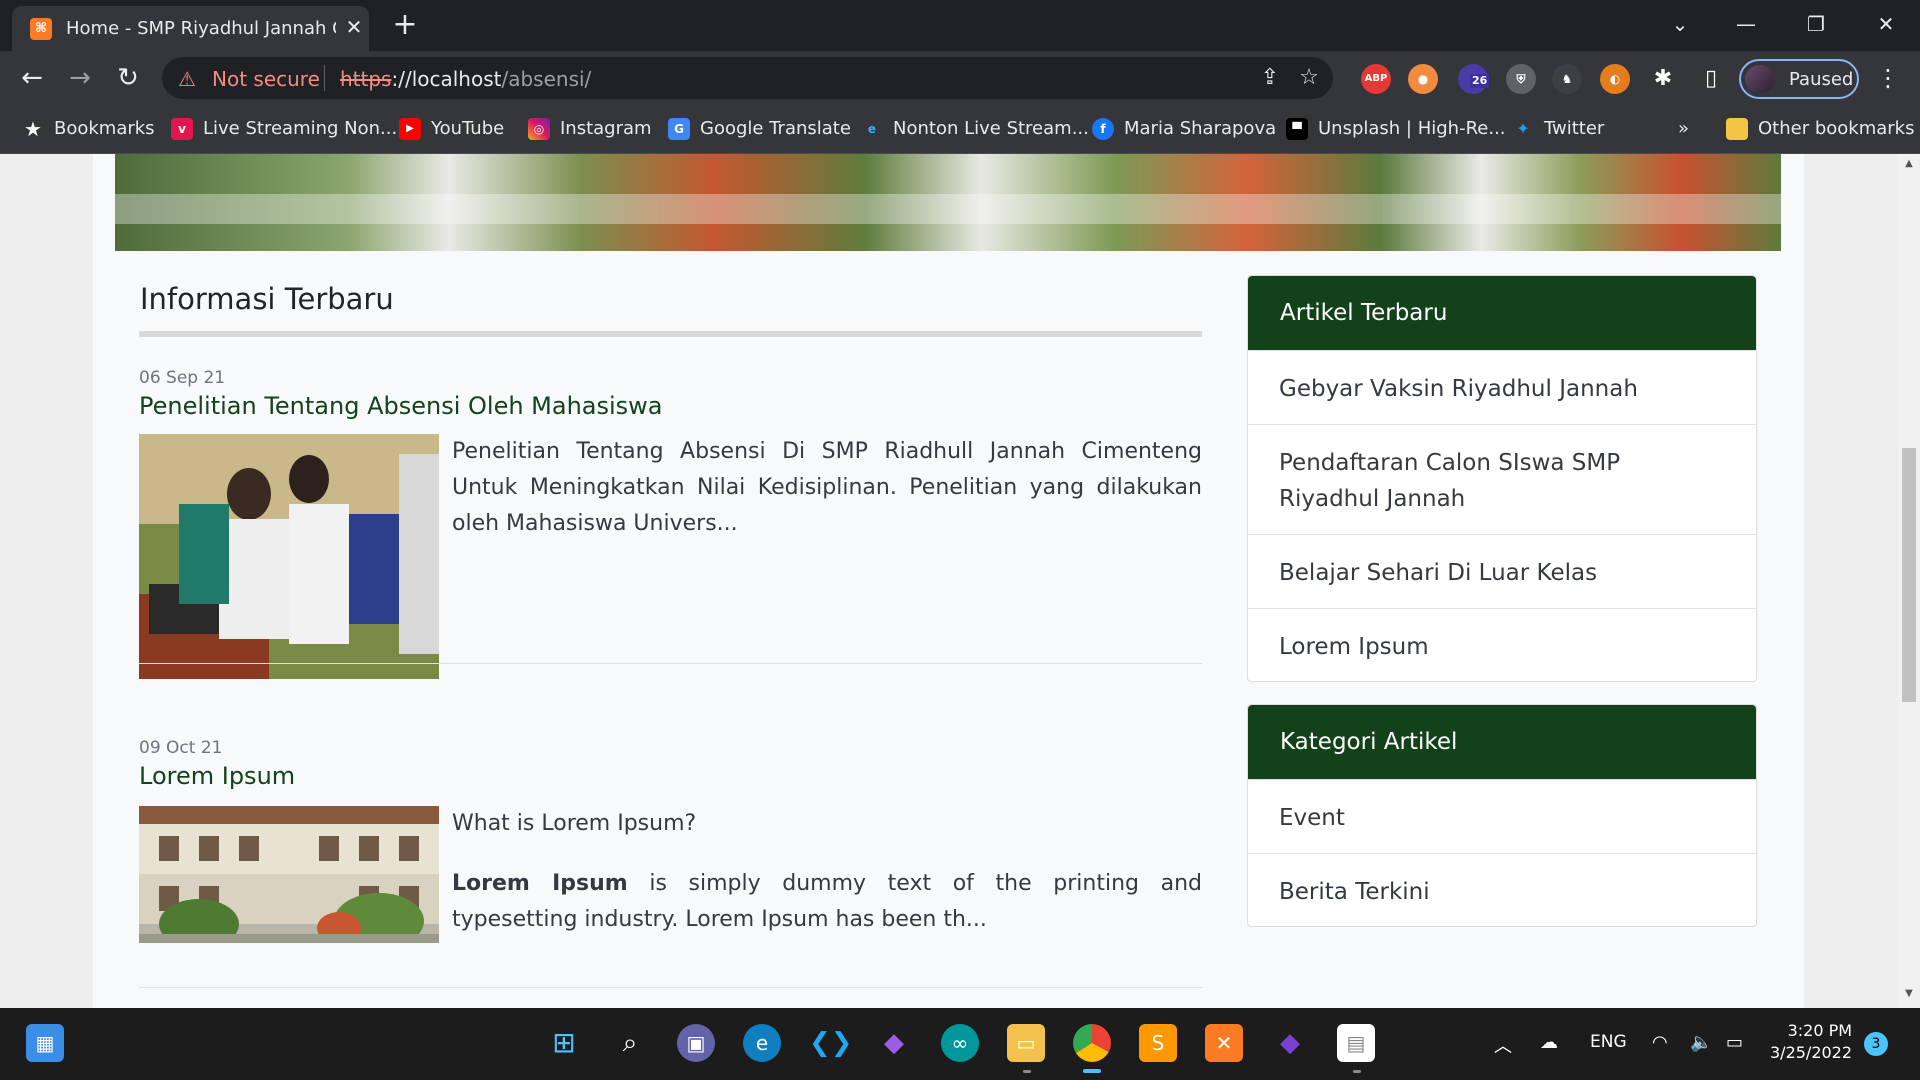 The width and height of the screenshot is (1920, 1080). Describe the element at coordinates (181, 748) in the screenshot. I see `post-date: 09 Oct 21` at that location.